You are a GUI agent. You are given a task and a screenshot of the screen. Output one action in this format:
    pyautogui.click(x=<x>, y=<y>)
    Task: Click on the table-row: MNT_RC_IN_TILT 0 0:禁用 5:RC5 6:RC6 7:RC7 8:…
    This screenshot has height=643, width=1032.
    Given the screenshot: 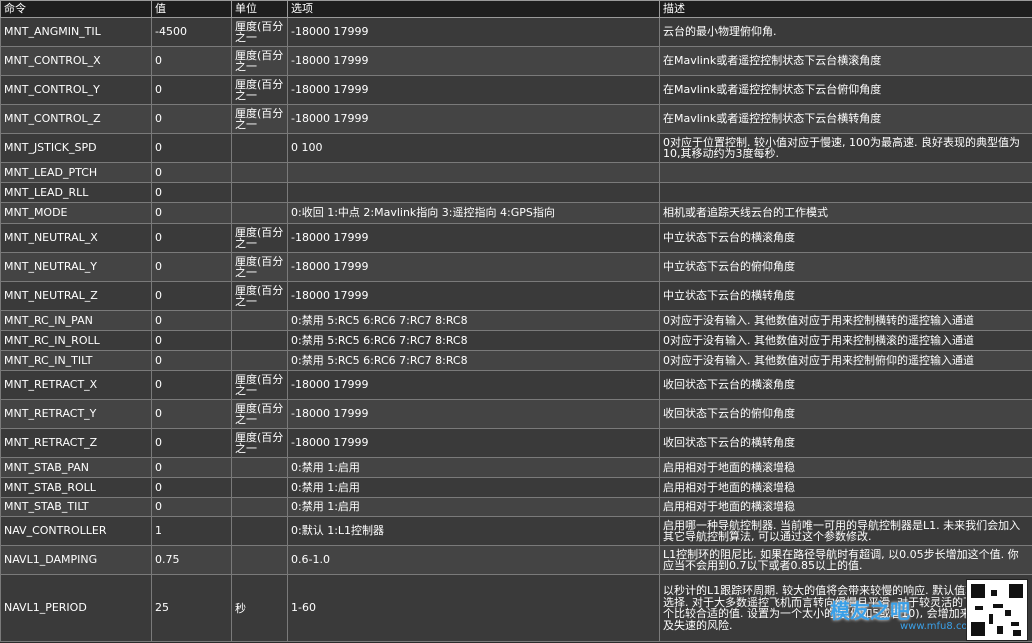 What is the action you would take?
    pyautogui.click(x=516, y=360)
    